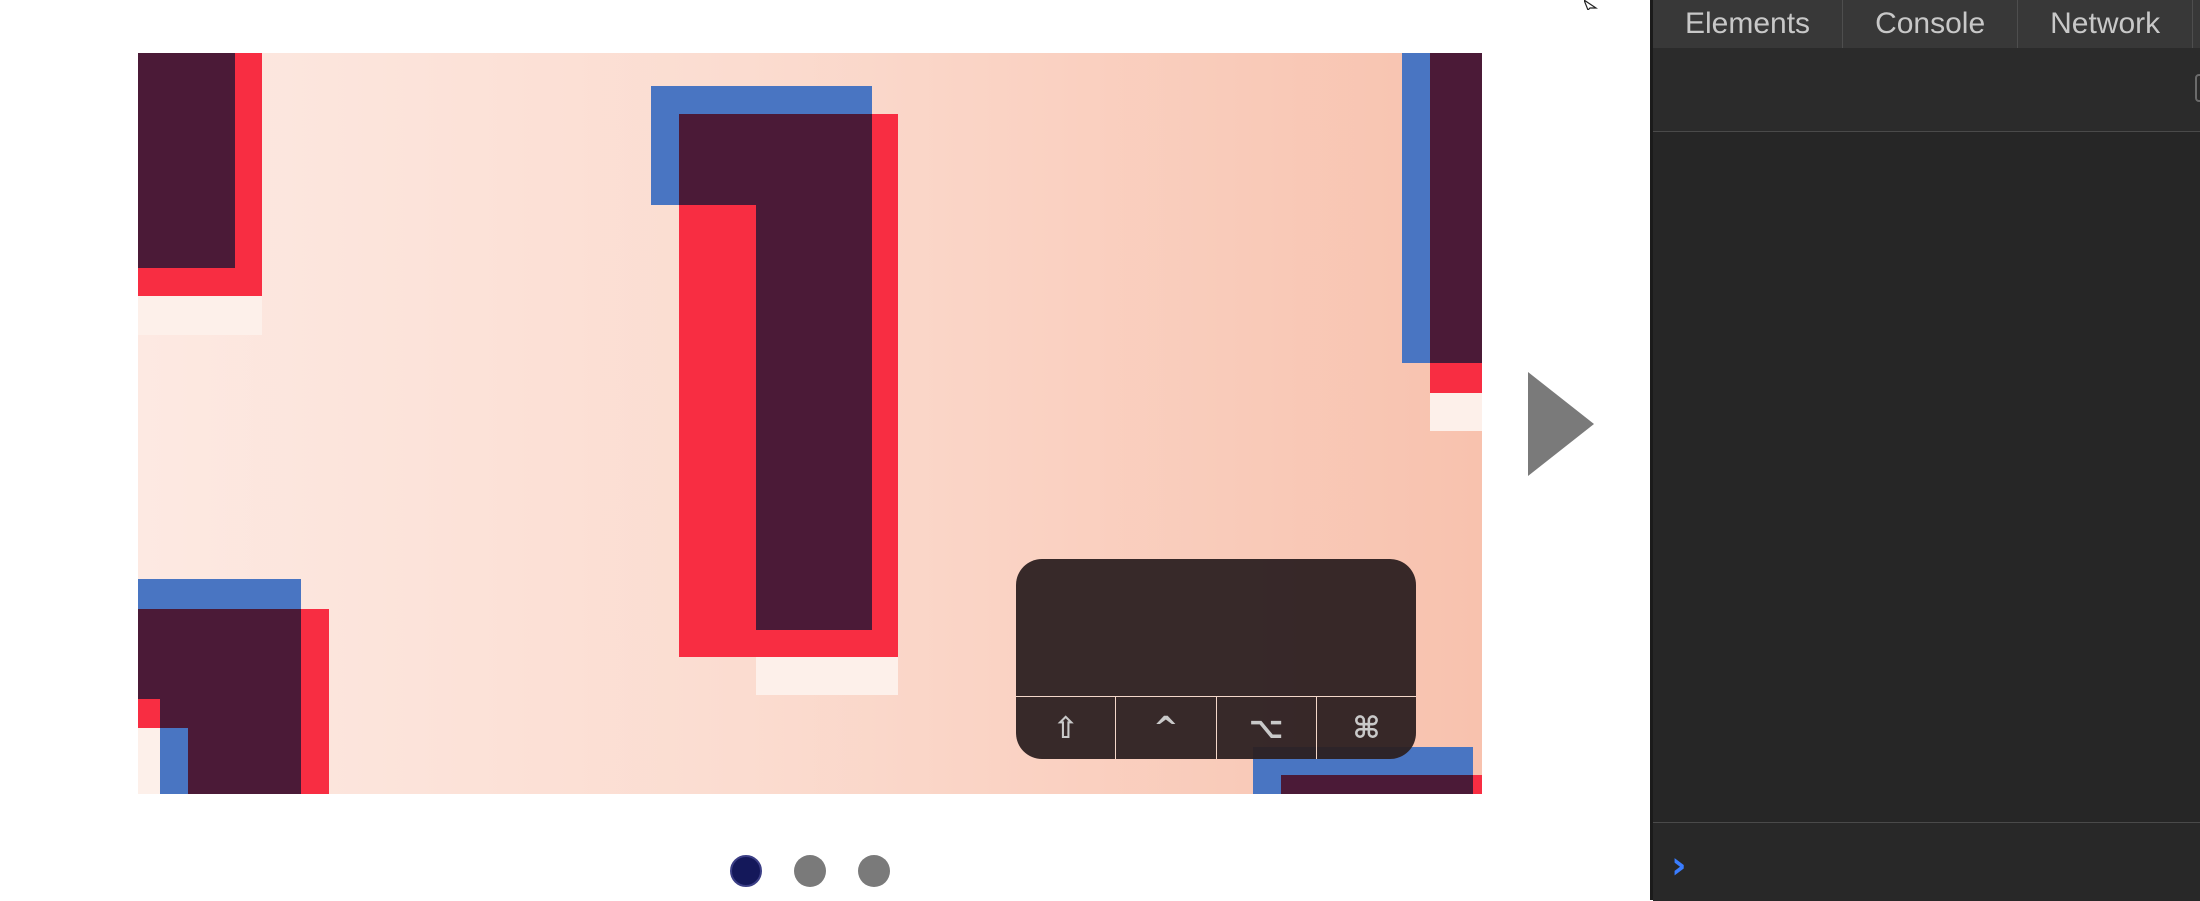  Describe the element at coordinates (1166, 728) in the screenshot. I see `control-key: ^` at that location.